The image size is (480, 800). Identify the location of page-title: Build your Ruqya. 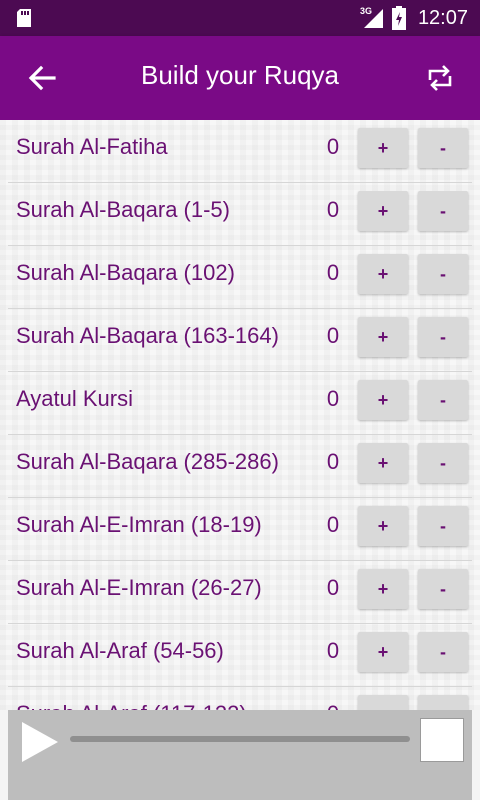
(240, 75).